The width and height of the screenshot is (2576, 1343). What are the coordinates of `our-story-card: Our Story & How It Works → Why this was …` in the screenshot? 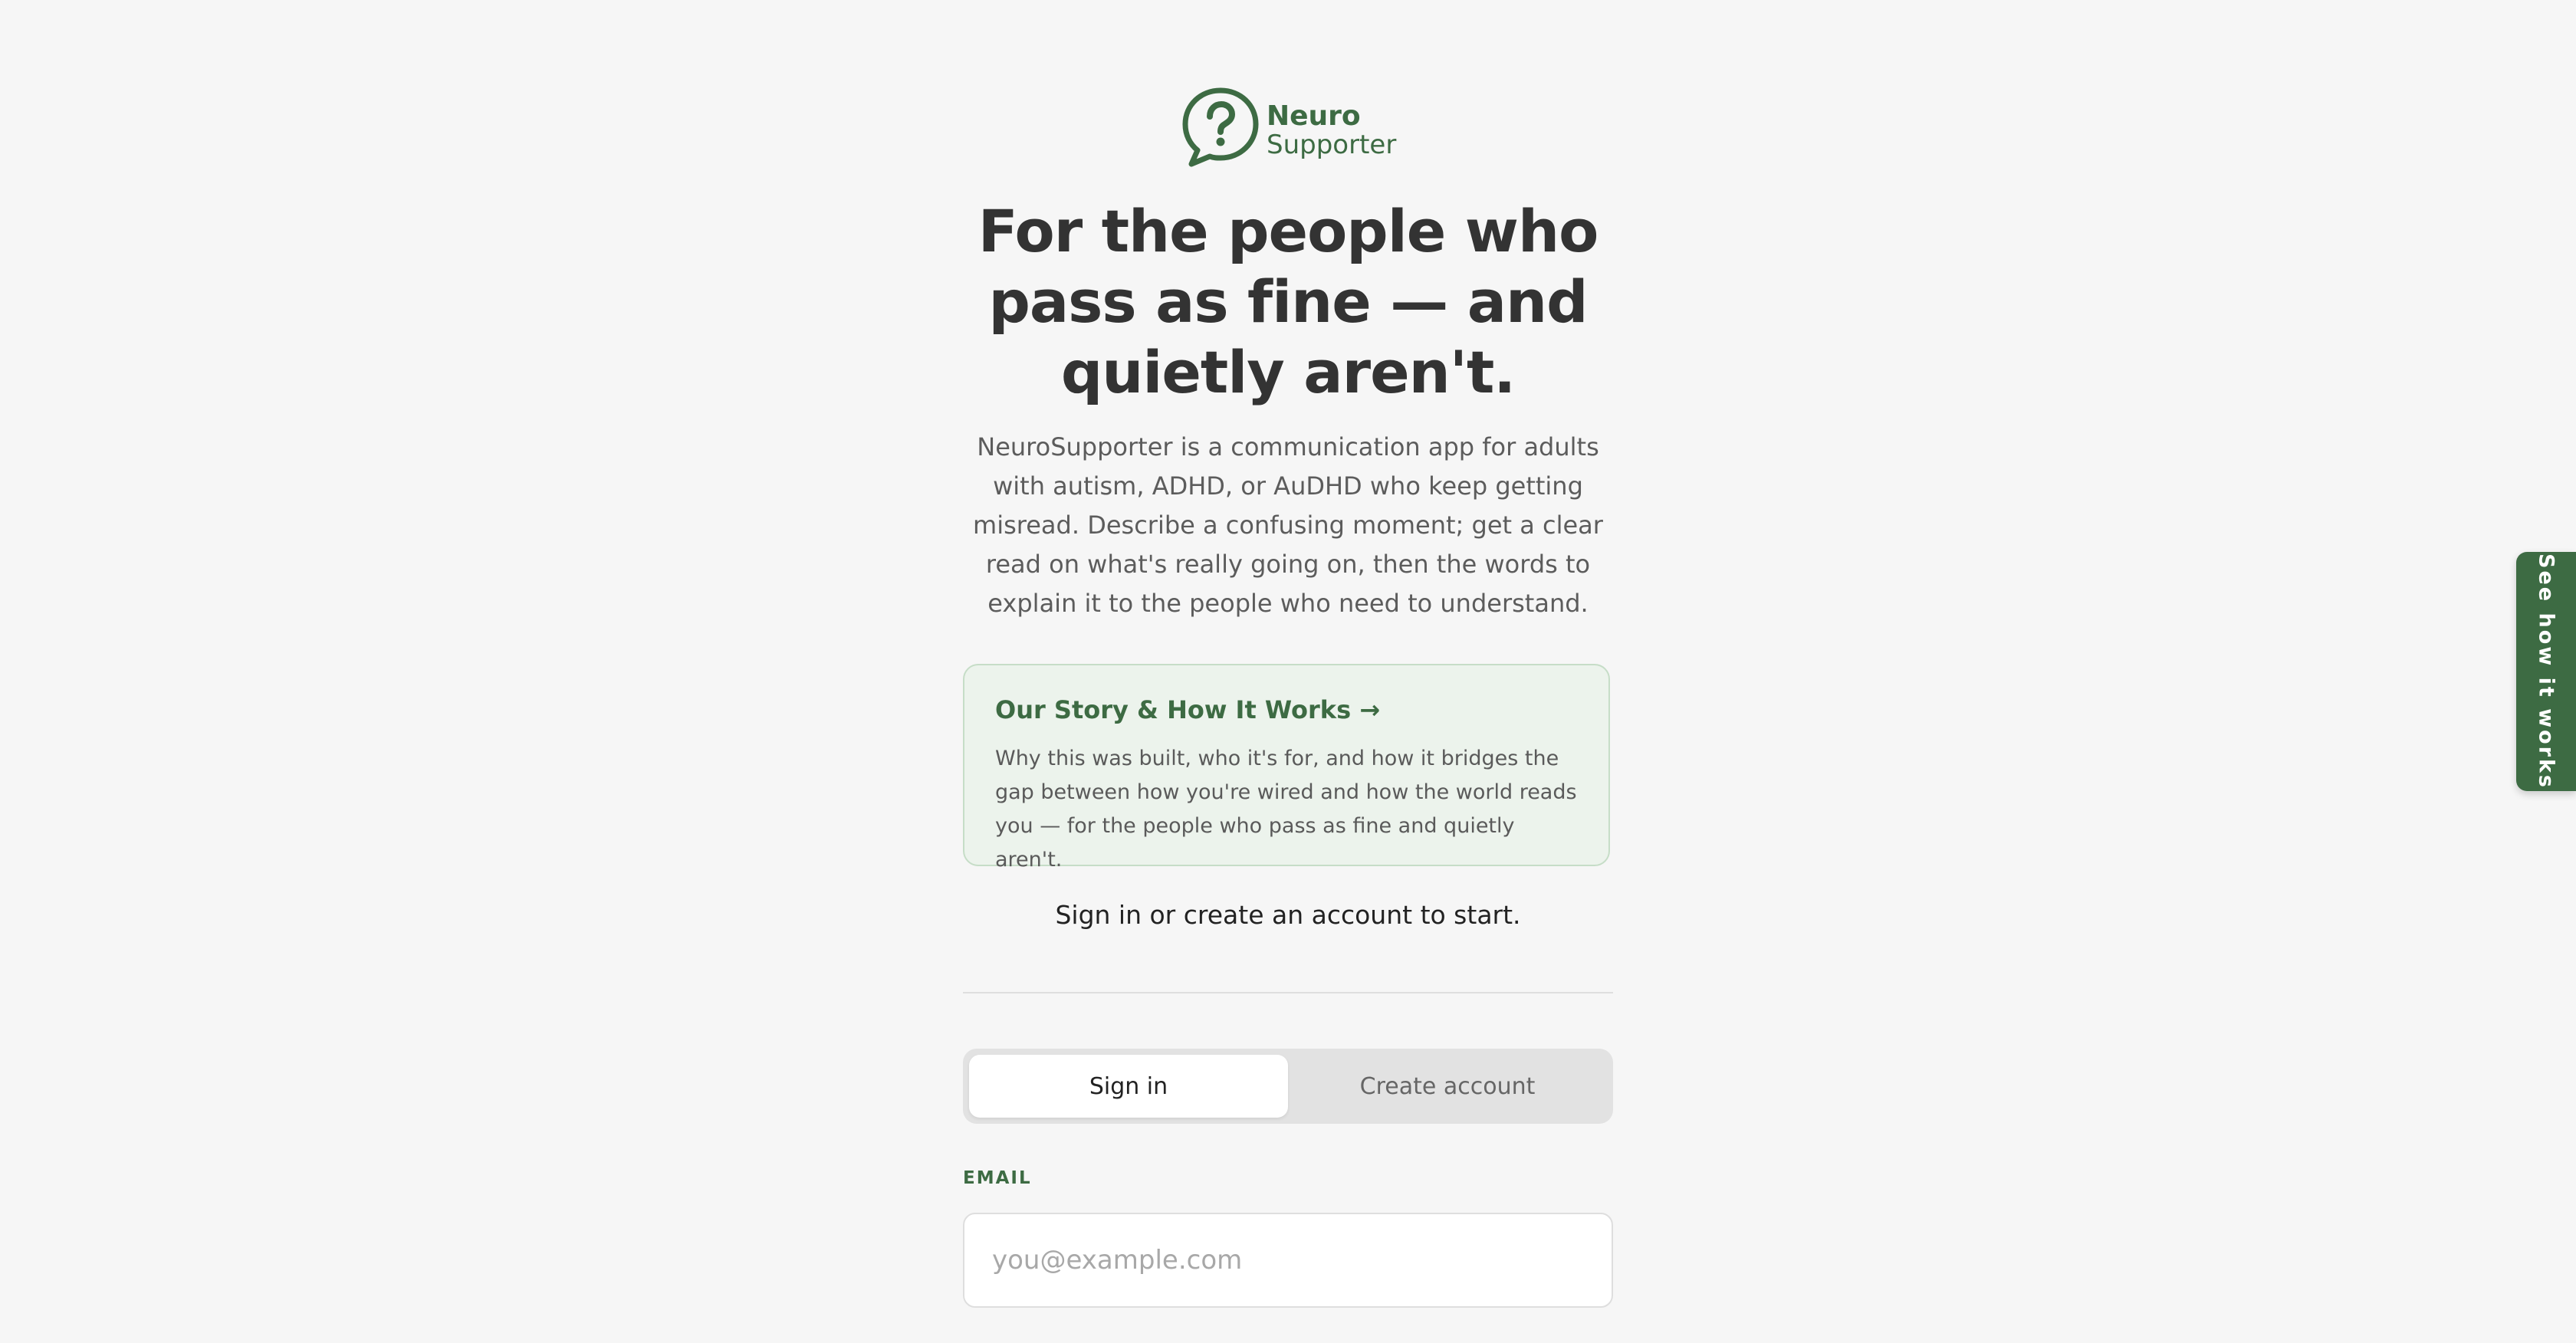 It's located at (1286, 768).